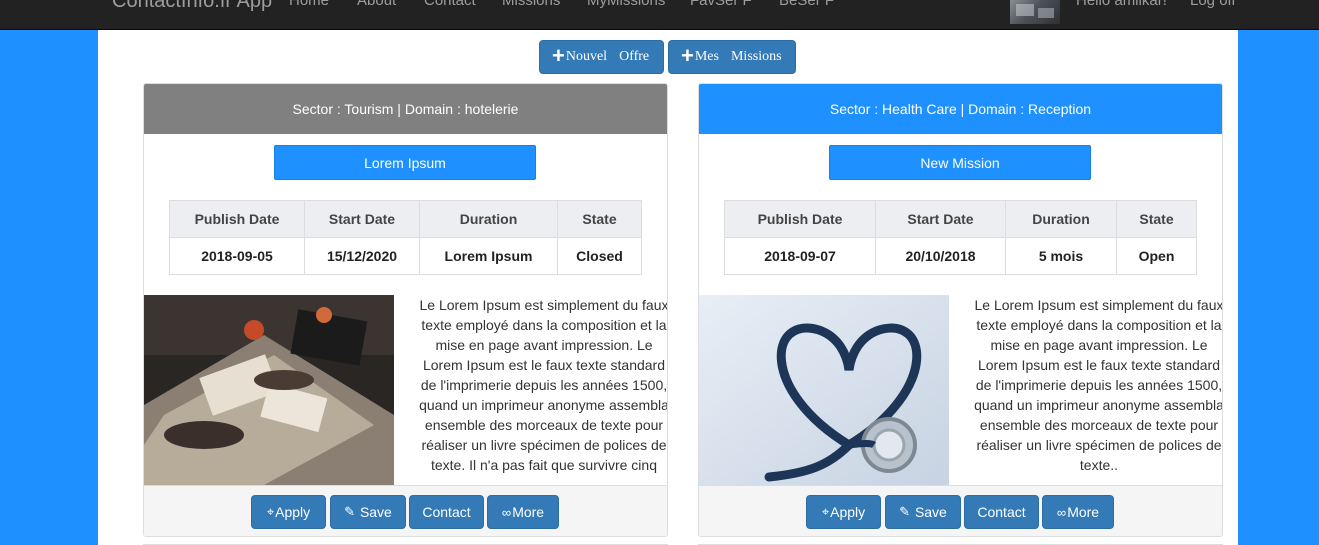 The height and width of the screenshot is (545, 1319). I want to click on table-row: 2018-09-07 20/10/2018 5 mois Open, so click(960, 256).